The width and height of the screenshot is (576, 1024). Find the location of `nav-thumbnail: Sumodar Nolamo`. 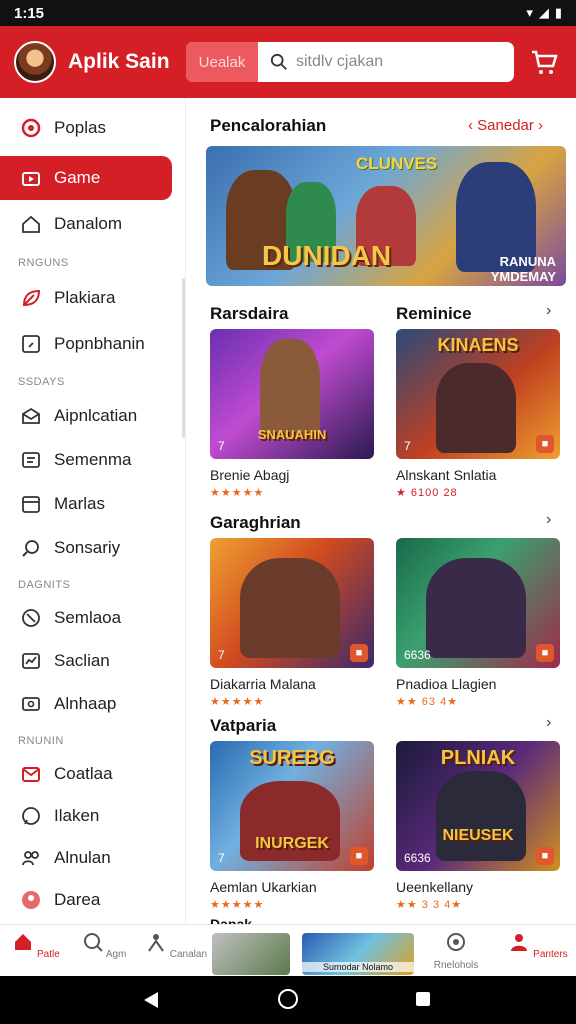

nav-thumbnail: Sumodar Nolamo is located at coordinates (358, 954).